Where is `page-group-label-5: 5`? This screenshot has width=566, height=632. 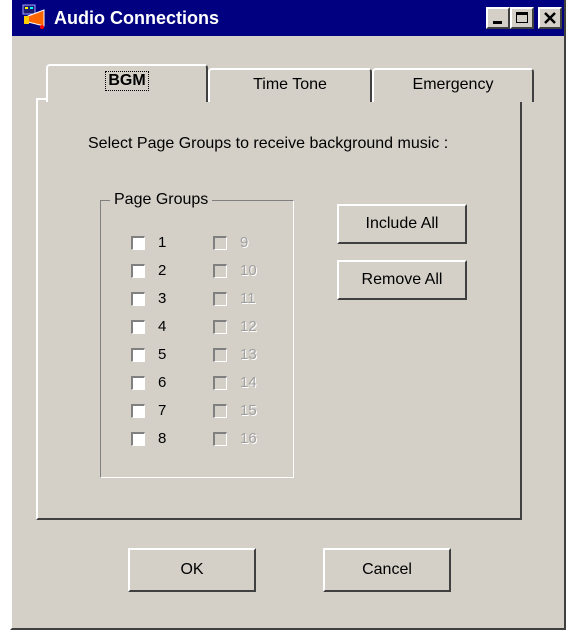 page-group-label-5: 5 is located at coordinates (162, 354).